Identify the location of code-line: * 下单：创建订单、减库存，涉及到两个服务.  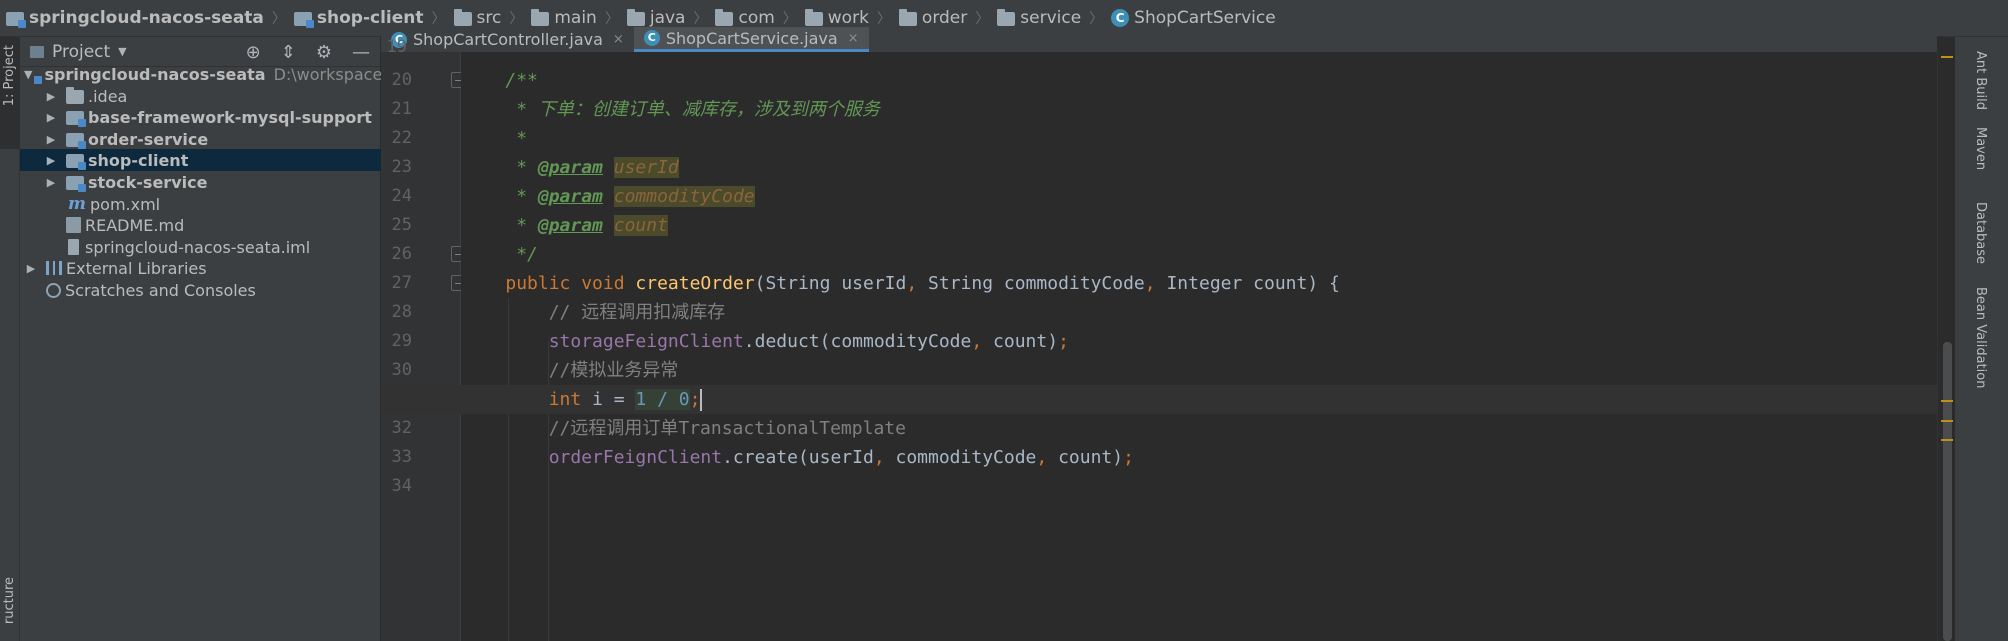
(1199, 109).